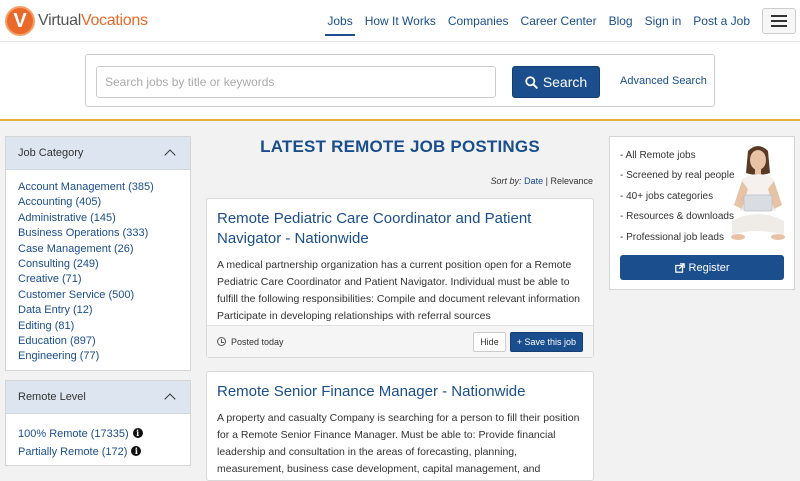 This screenshot has width=800, height=481. Describe the element at coordinates (98, 264) in the screenshot. I see `category-item: Consulting (249)` at that location.